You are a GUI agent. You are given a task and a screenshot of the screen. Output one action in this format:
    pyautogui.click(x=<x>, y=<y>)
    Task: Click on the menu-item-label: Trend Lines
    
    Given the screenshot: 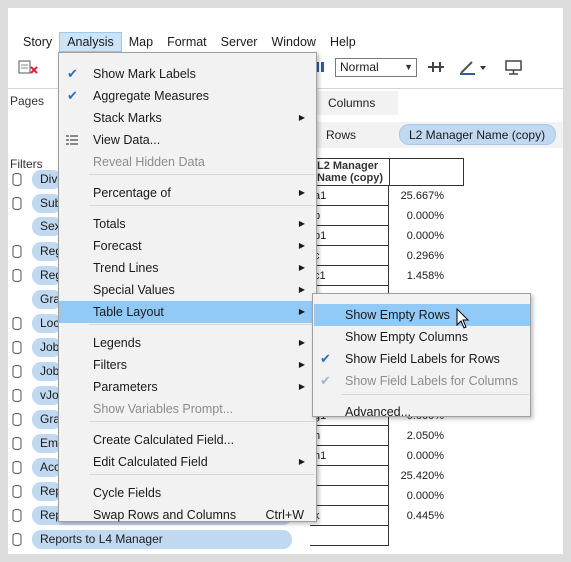 What is the action you would take?
    pyautogui.click(x=126, y=268)
    